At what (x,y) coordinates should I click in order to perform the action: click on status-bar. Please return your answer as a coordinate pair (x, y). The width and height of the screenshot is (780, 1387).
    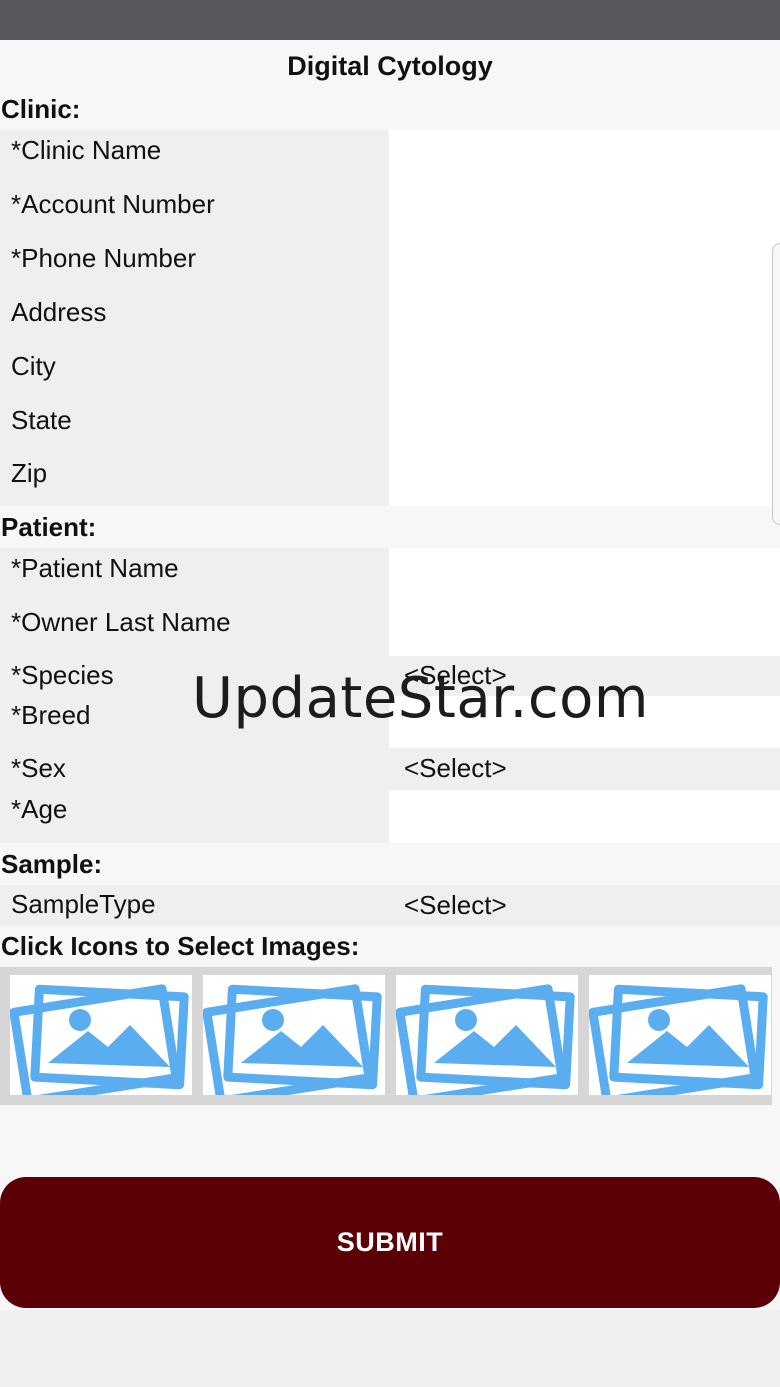
    Looking at the image, I should click on (390, 20).